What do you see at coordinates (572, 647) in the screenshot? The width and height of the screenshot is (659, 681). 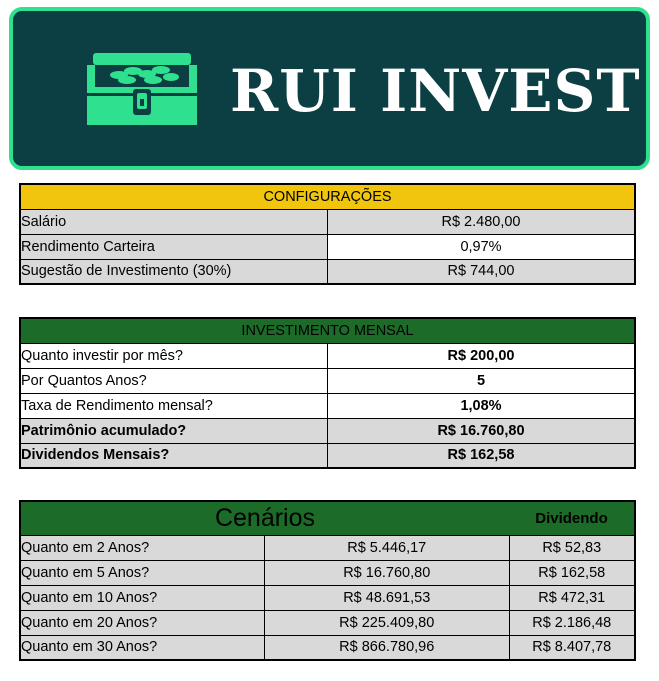 I see `scenario-dividend: R$ 8.407,78` at bounding box center [572, 647].